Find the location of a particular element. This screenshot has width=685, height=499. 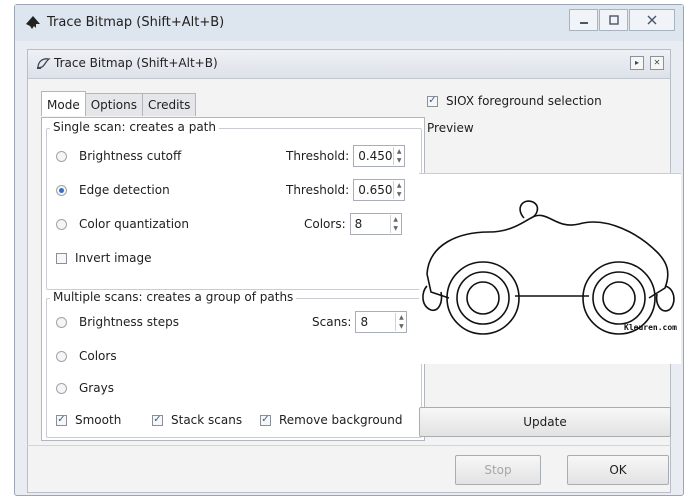

invert-image-label: Invert image is located at coordinates (113, 258).